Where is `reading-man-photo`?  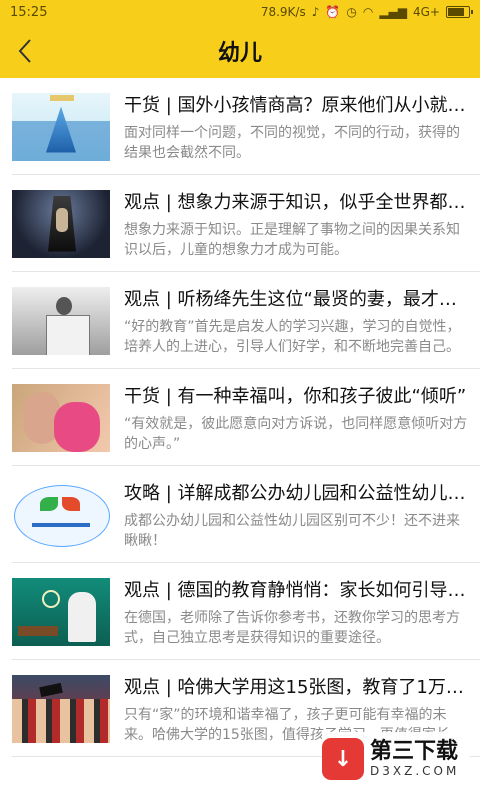 reading-man-photo is located at coordinates (61, 320).